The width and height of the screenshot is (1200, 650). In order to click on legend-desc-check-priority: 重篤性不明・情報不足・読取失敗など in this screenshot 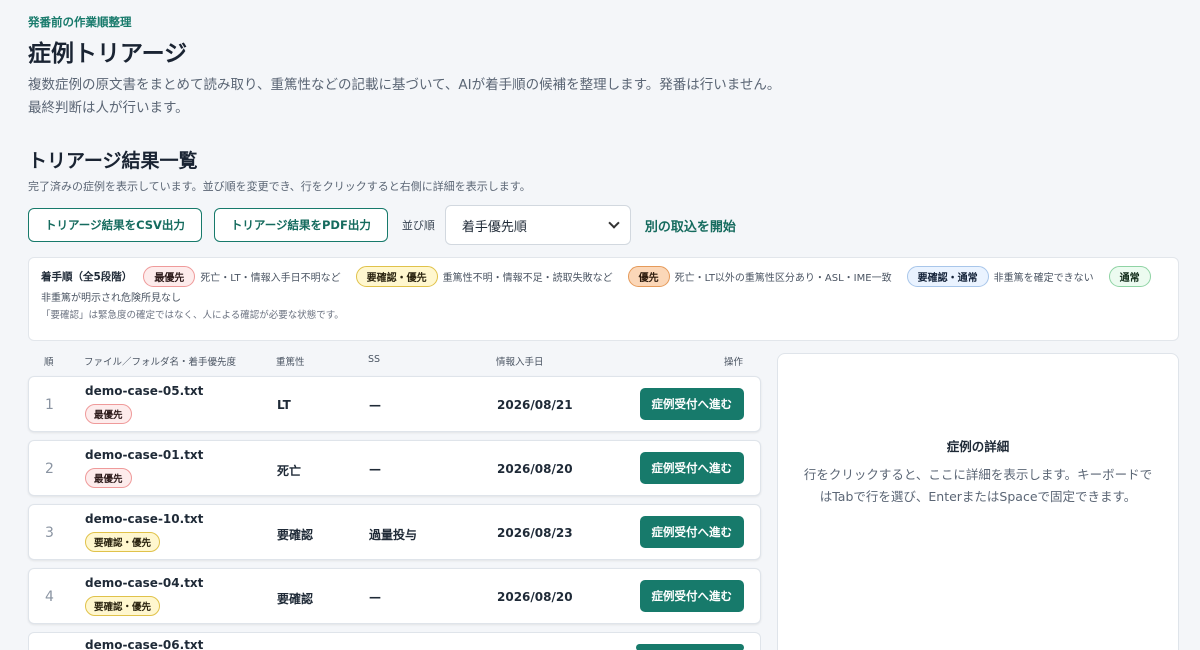, I will do `click(527, 278)`.